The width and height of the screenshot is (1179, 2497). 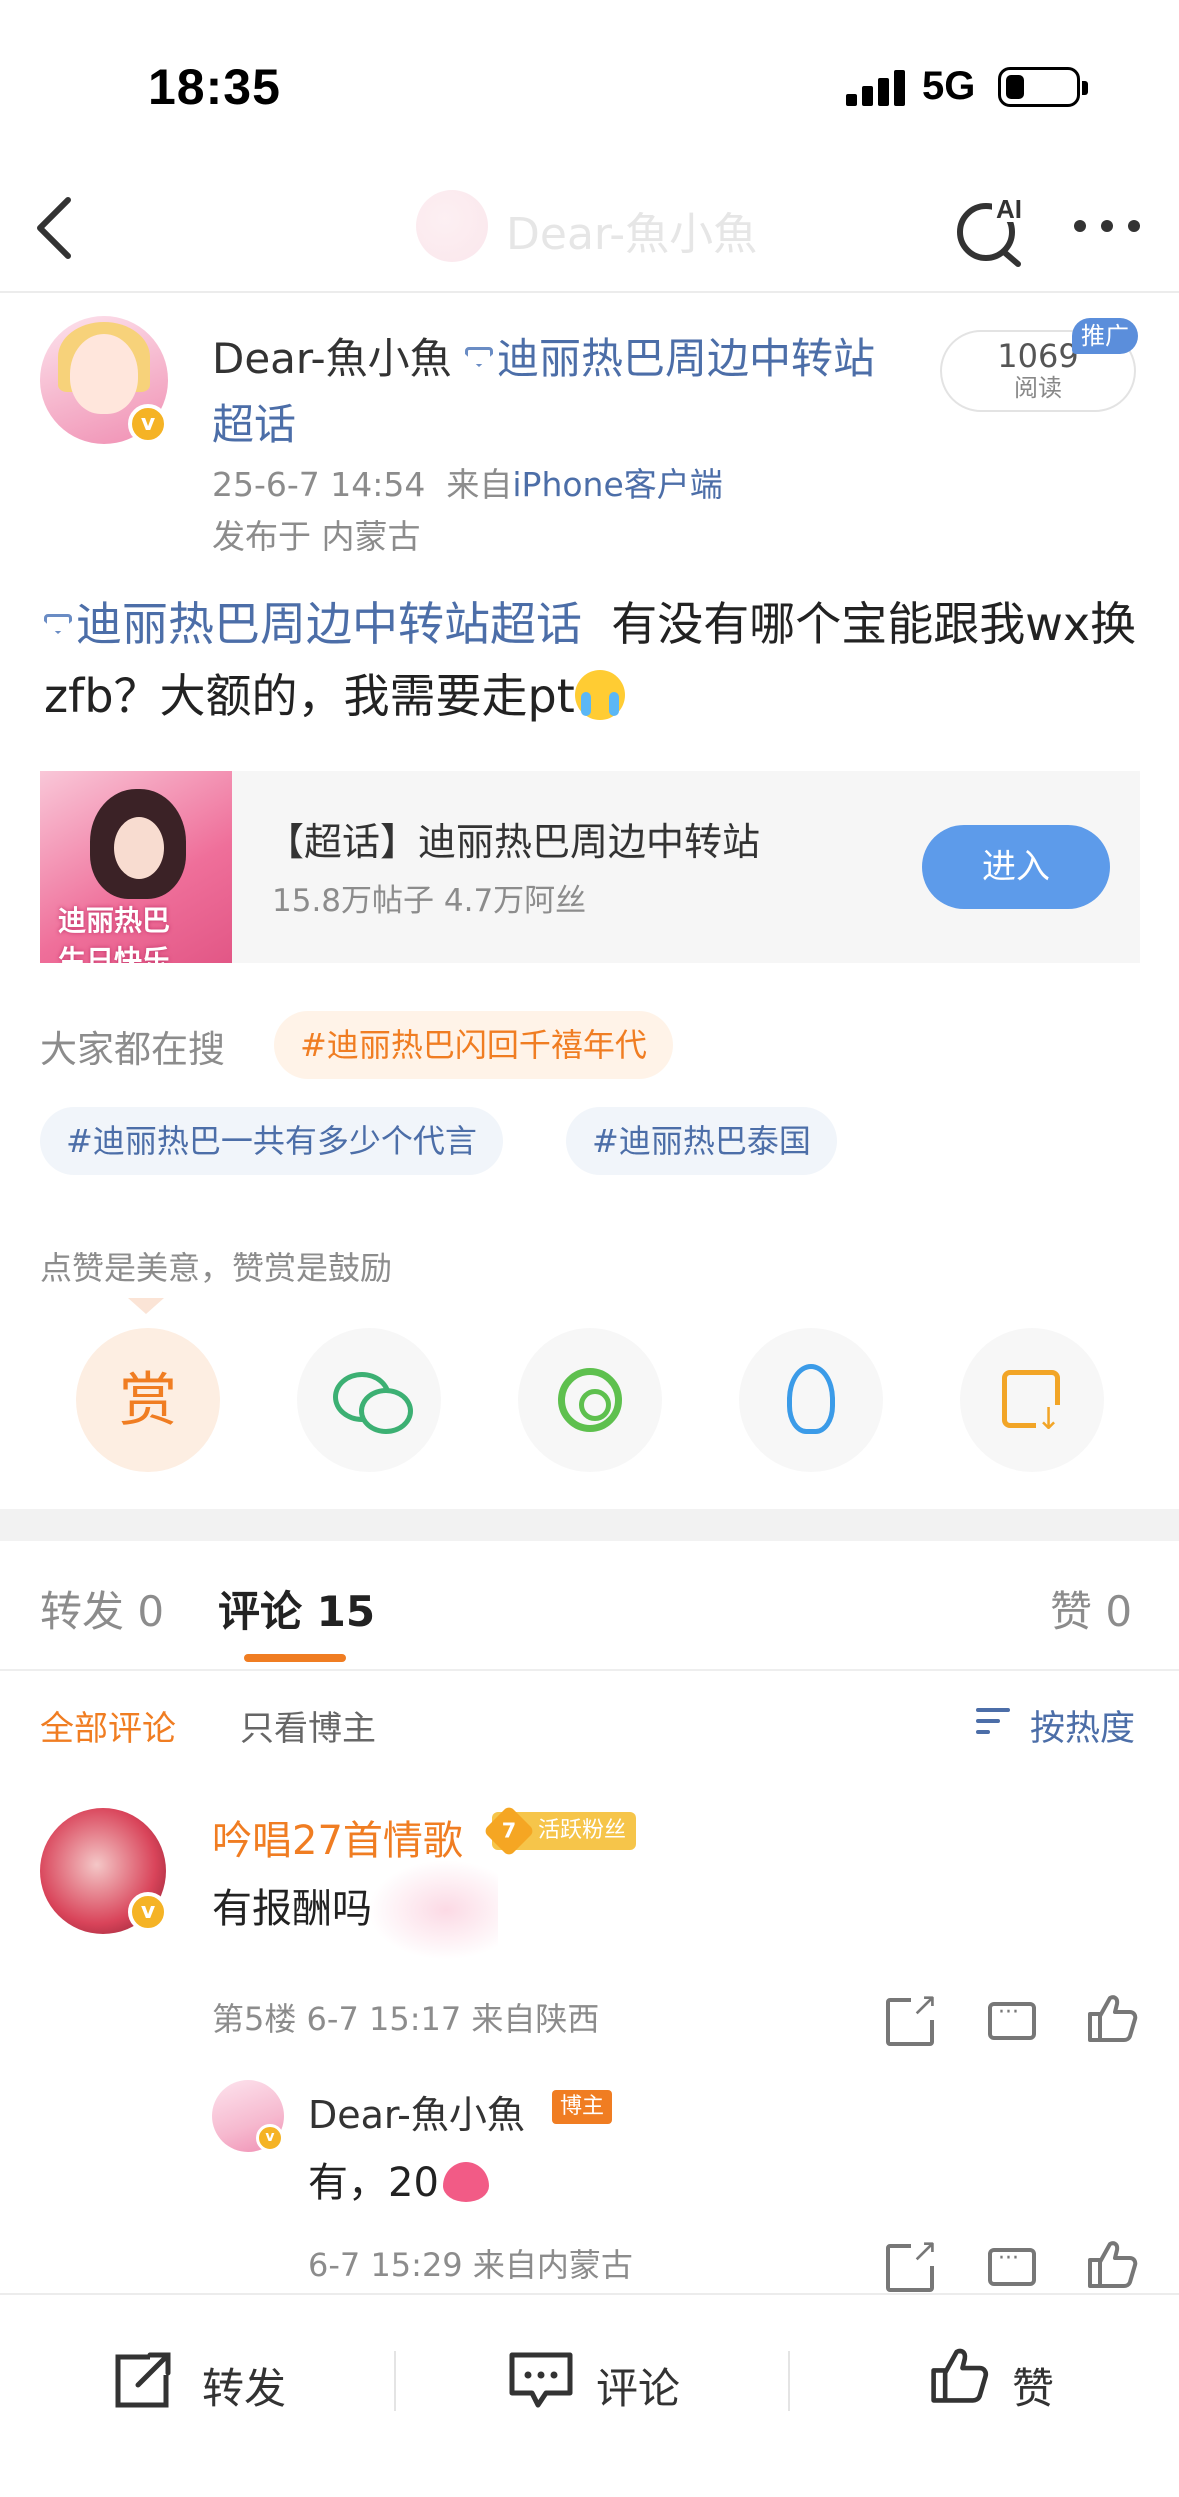 I want to click on bottom-action-bar: 转发 评论 赞, so click(x=589, y=2395).